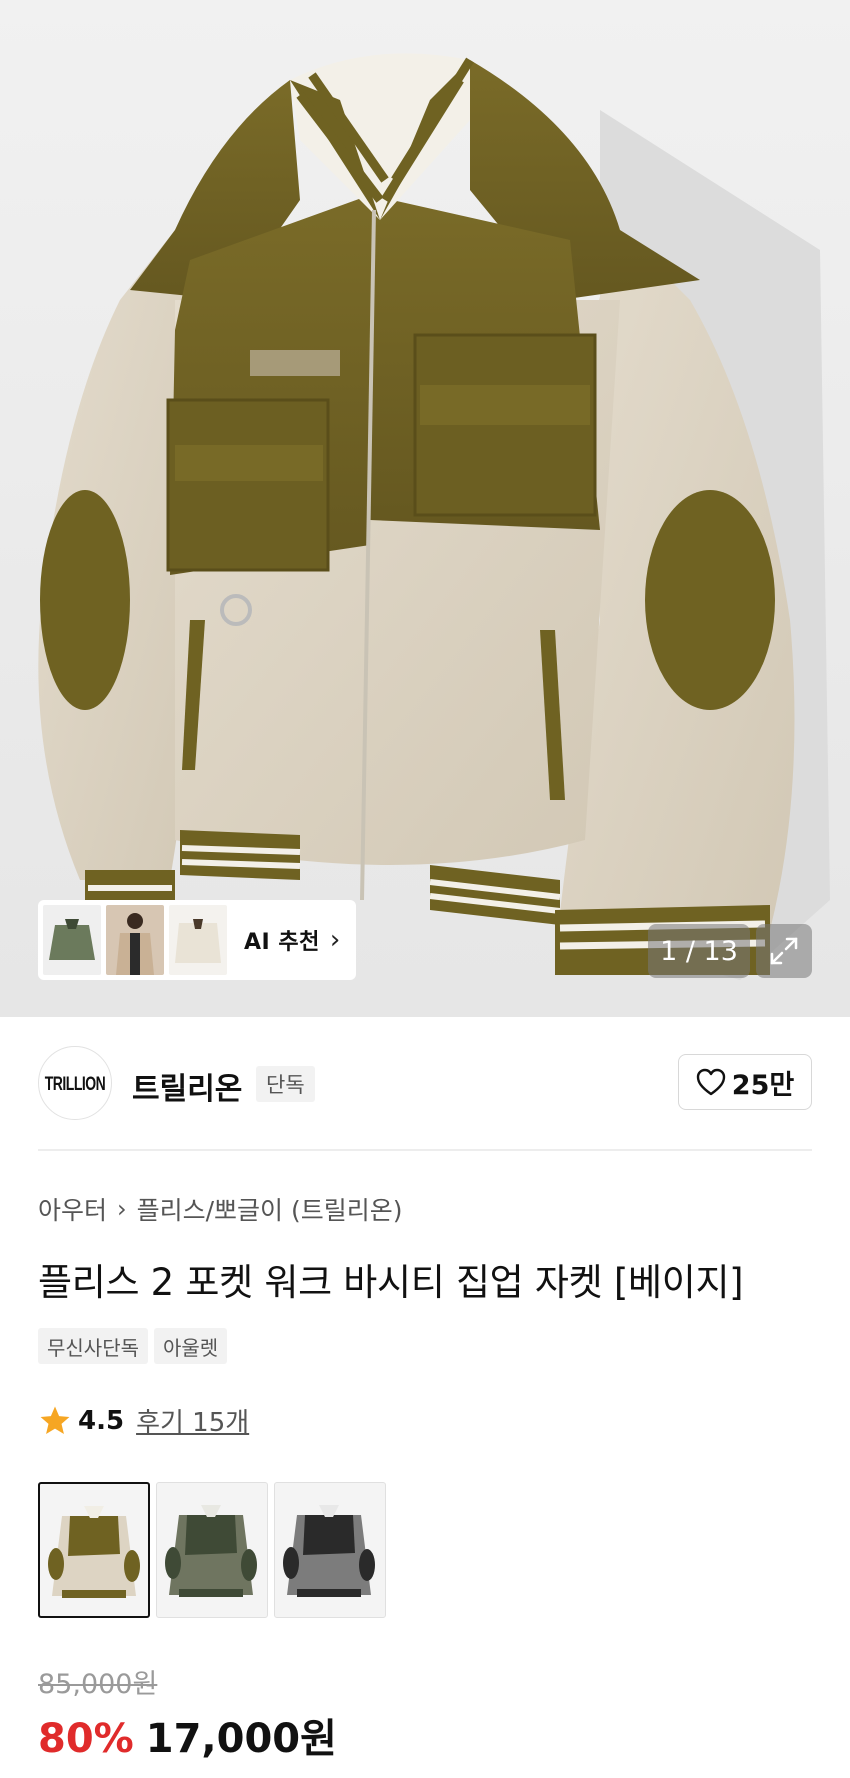 The image size is (850, 1778). What do you see at coordinates (135, 940) in the screenshot?
I see `ai-thumb-model` at bounding box center [135, 940].